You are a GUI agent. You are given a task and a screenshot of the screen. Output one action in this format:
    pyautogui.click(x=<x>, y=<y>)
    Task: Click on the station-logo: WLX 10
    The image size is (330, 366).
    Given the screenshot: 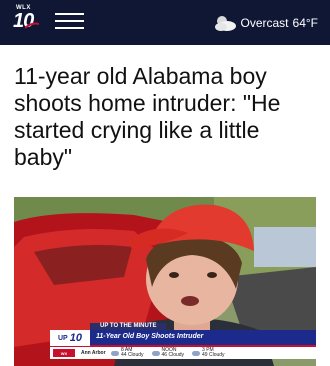 What is the action you would take?
    pyautogui.click(x=28, y=18)
    